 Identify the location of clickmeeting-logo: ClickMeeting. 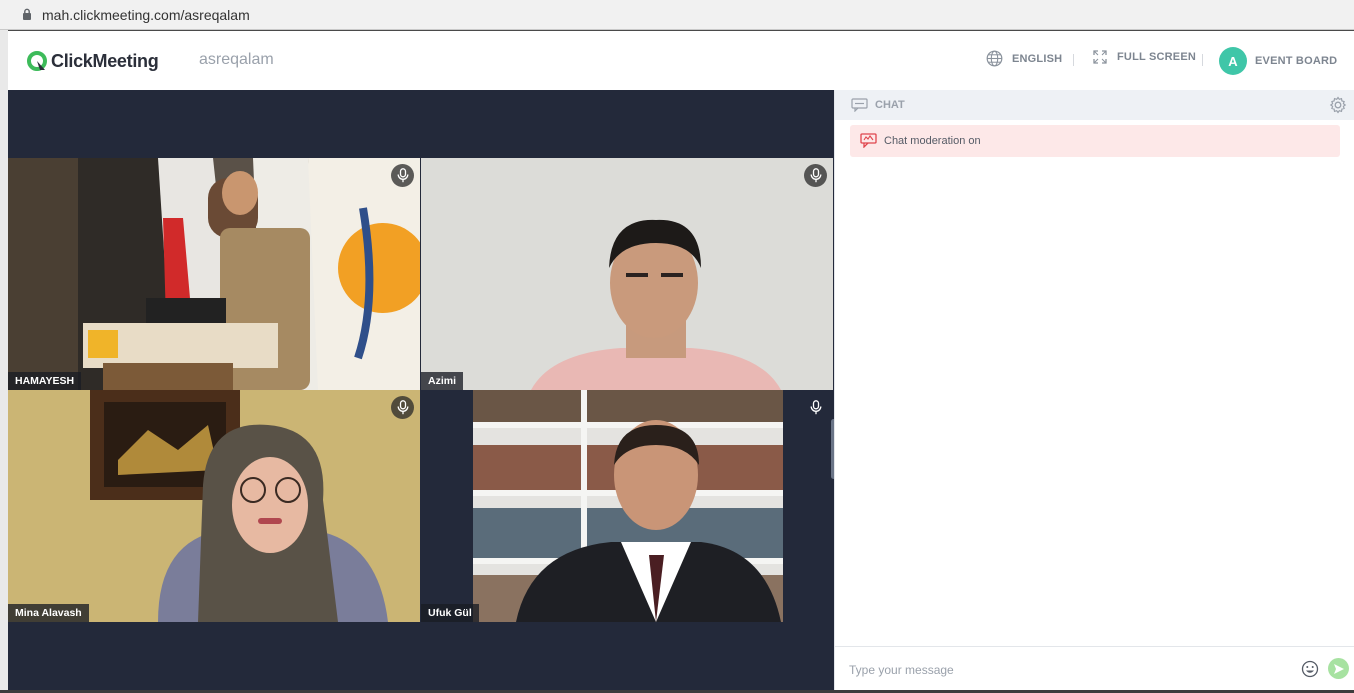
(92, 61).